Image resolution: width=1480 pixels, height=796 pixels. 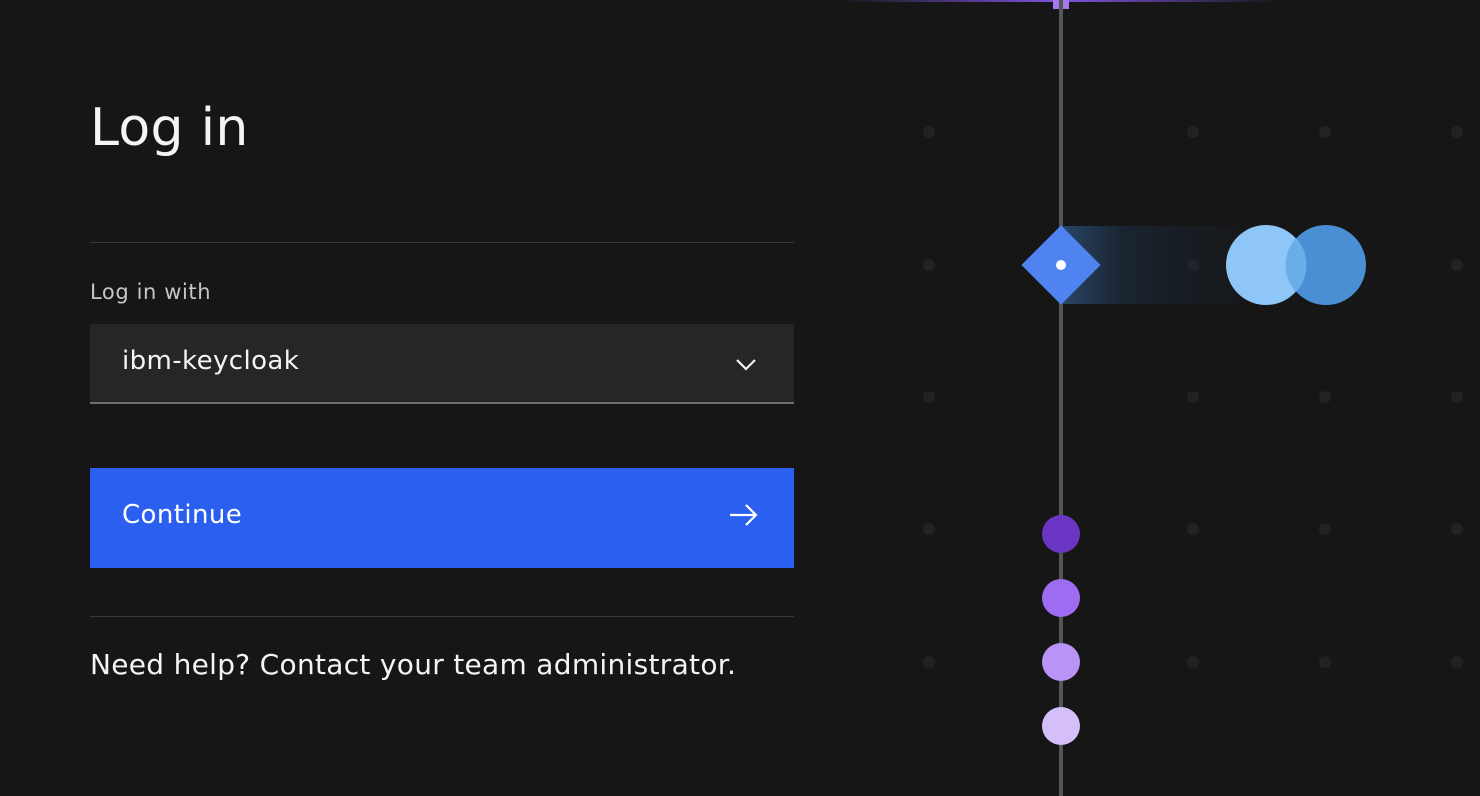 What do you see at coordinates (746, 365) in the screenshot?
I see `chevron-down-icon` at bounding box center [746, 365].